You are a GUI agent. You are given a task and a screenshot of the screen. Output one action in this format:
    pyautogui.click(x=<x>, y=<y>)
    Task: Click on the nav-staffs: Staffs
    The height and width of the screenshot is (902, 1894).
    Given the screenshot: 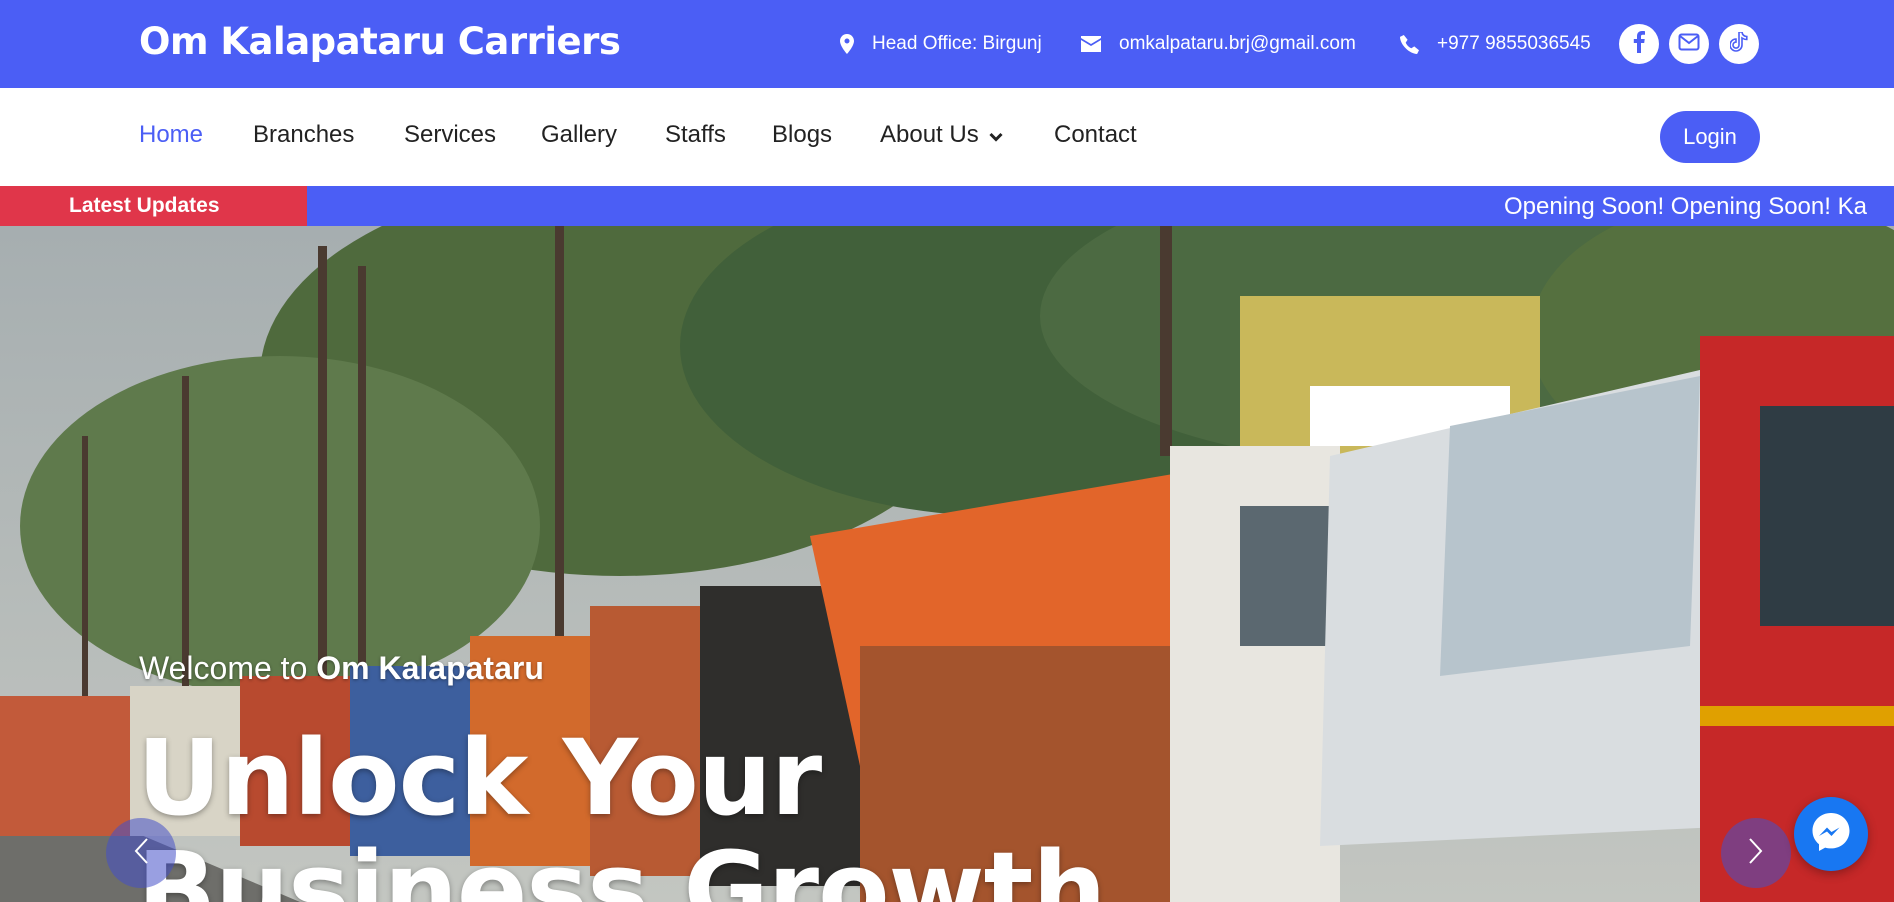 What is the action you would take?
    pyautogui.click(x=695, y=135)
    